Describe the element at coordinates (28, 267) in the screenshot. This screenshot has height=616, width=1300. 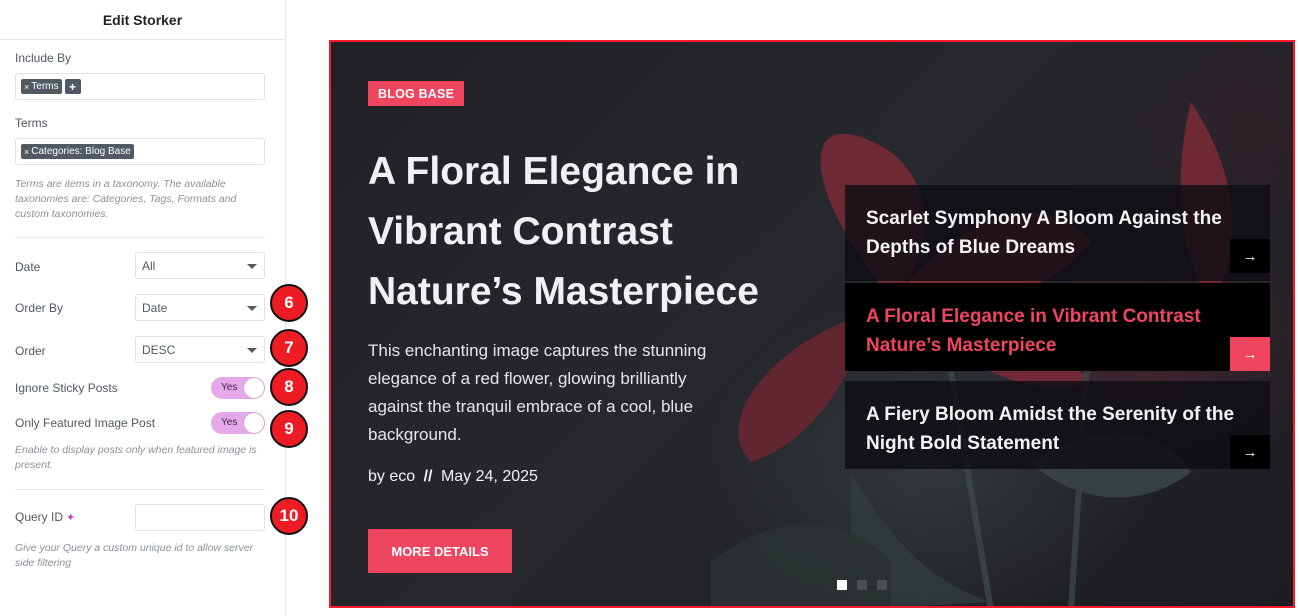
I see `date-label: Date` at that location.